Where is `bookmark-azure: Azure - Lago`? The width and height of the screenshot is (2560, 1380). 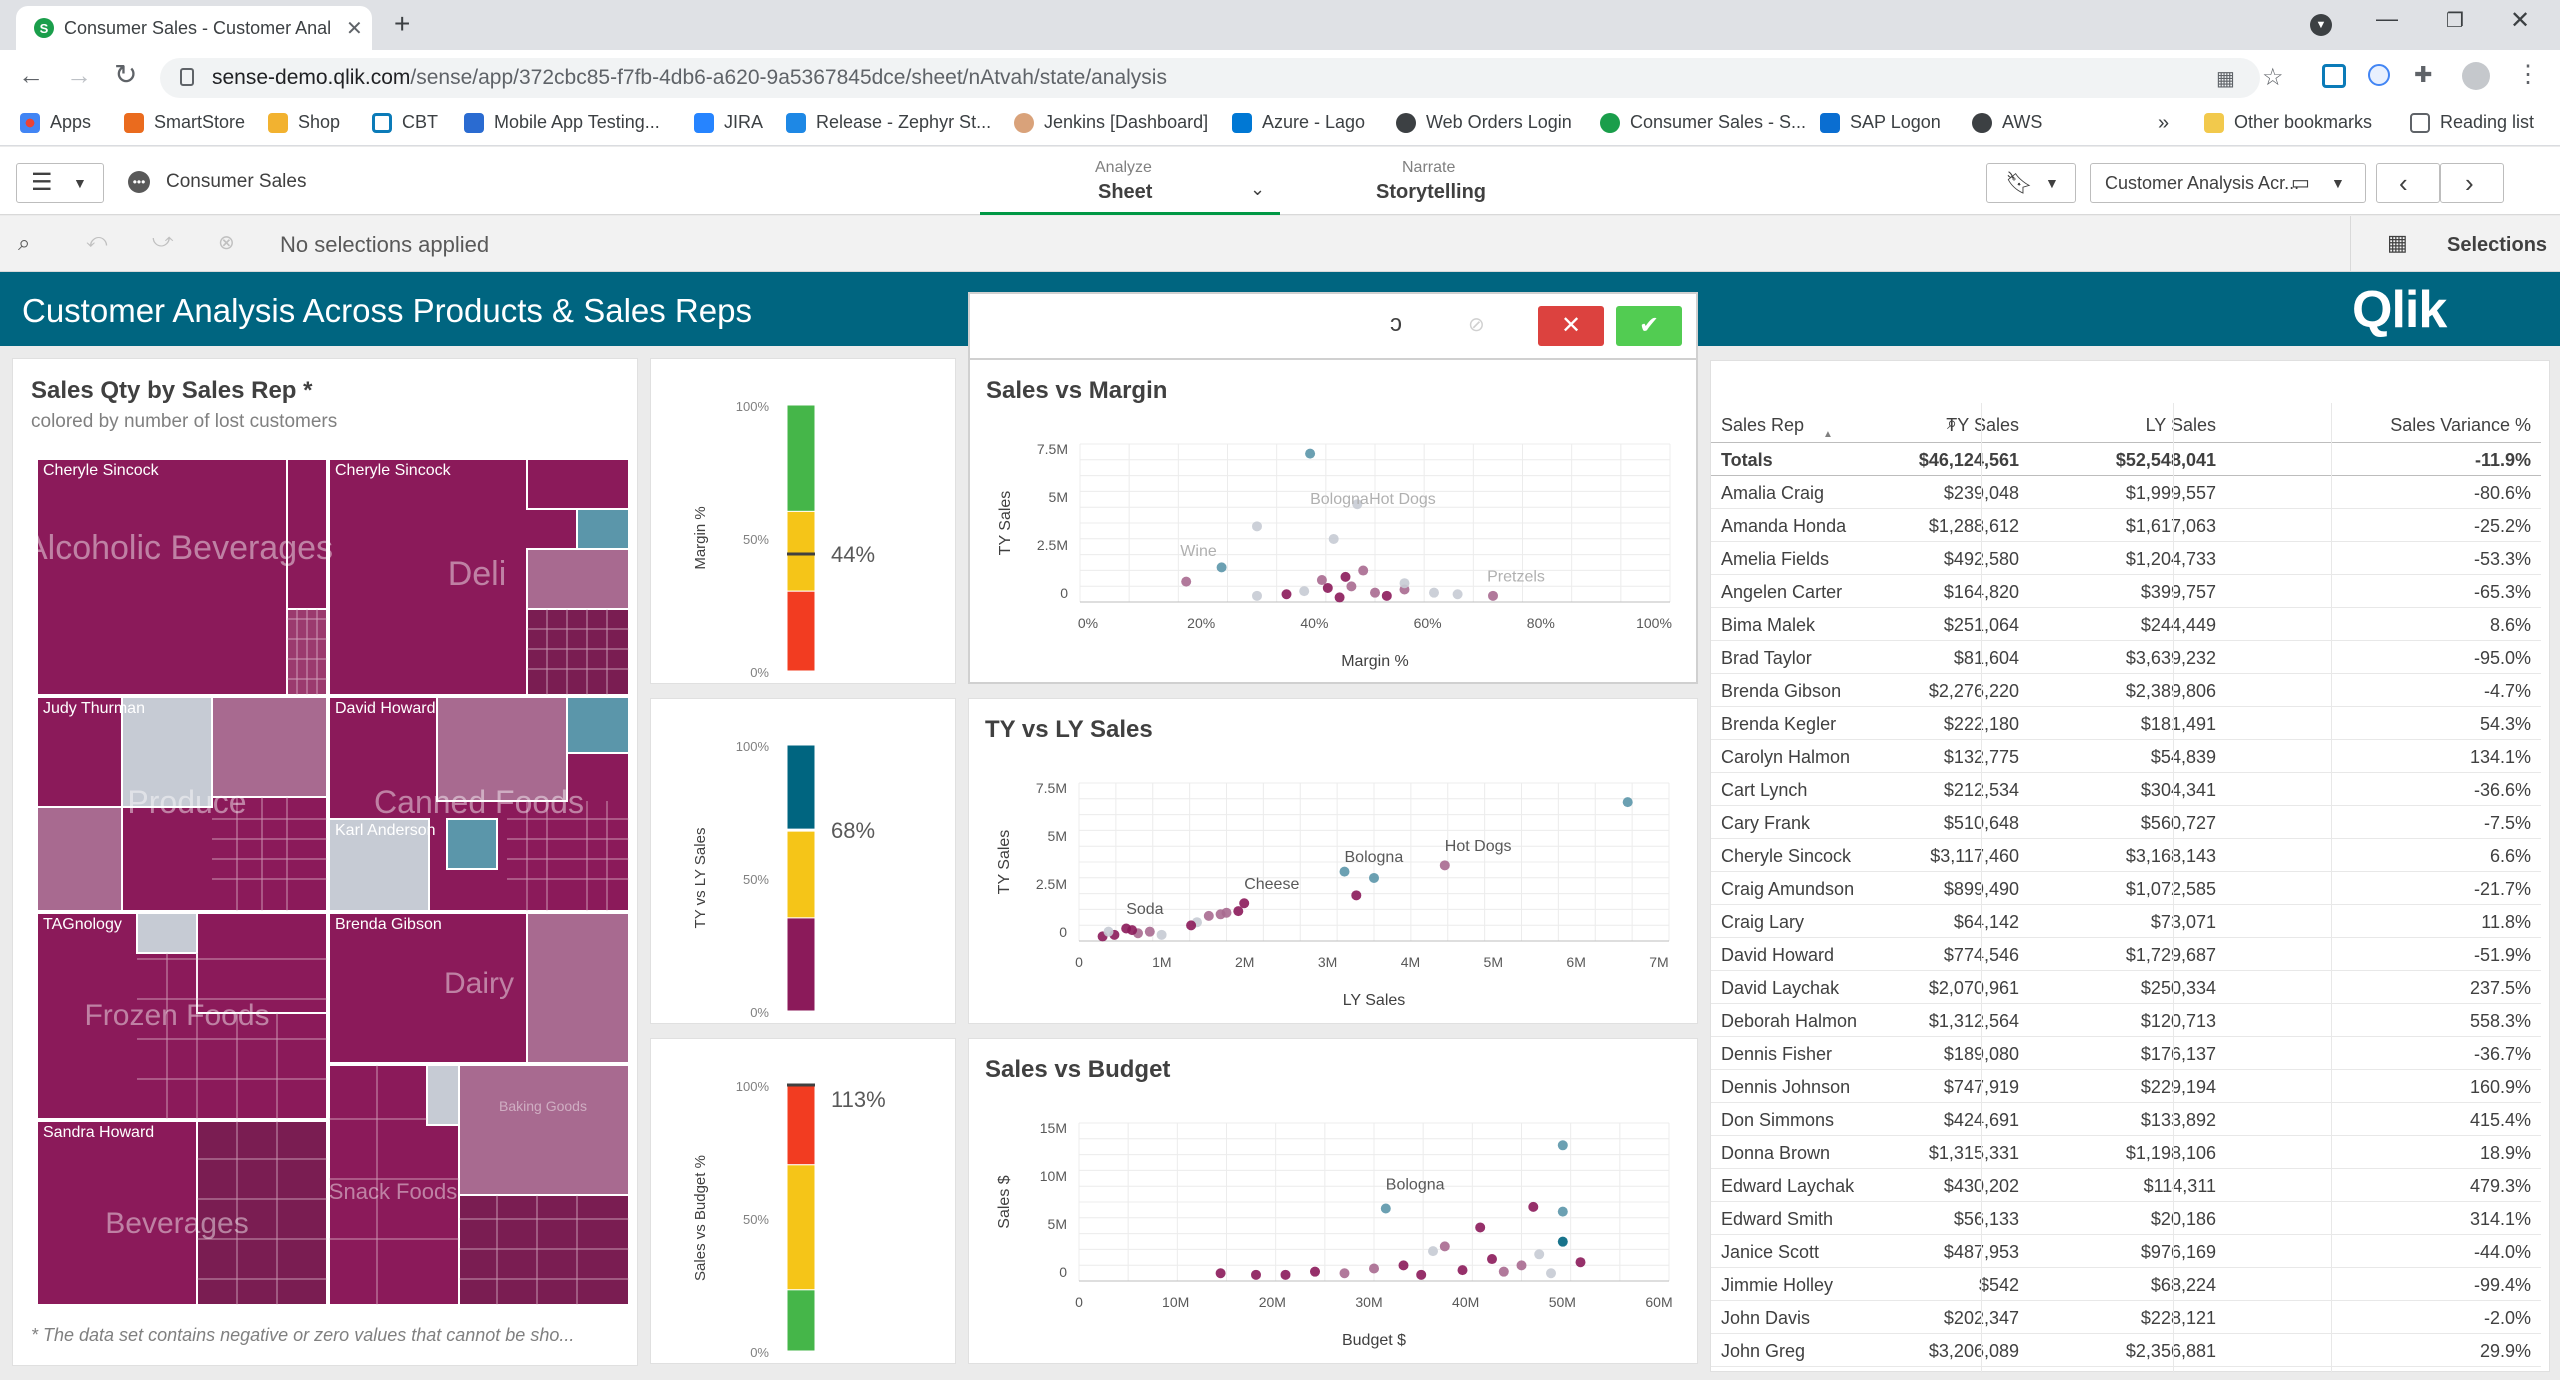 bookmark-azure: Azure - Lago is located at coordinates (1298, 122).